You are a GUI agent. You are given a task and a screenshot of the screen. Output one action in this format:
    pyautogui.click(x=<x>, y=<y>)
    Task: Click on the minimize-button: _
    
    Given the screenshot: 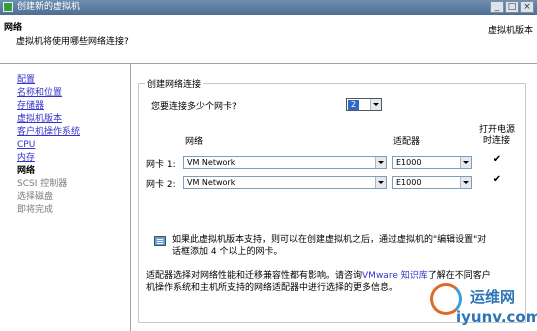 What is the action you would take?
    pyautogui.click(x=497, y=7)
    